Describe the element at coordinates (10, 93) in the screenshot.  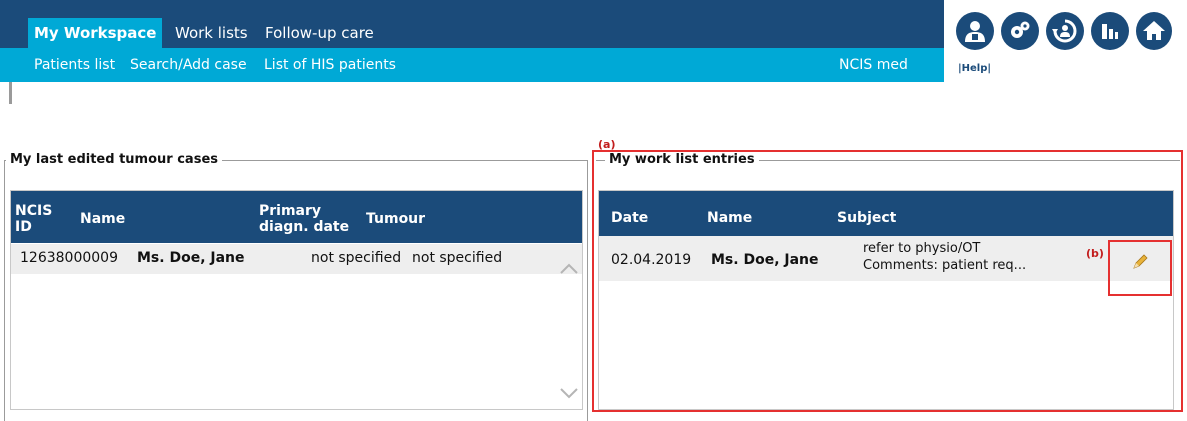
I see `nav-divider` at that location.